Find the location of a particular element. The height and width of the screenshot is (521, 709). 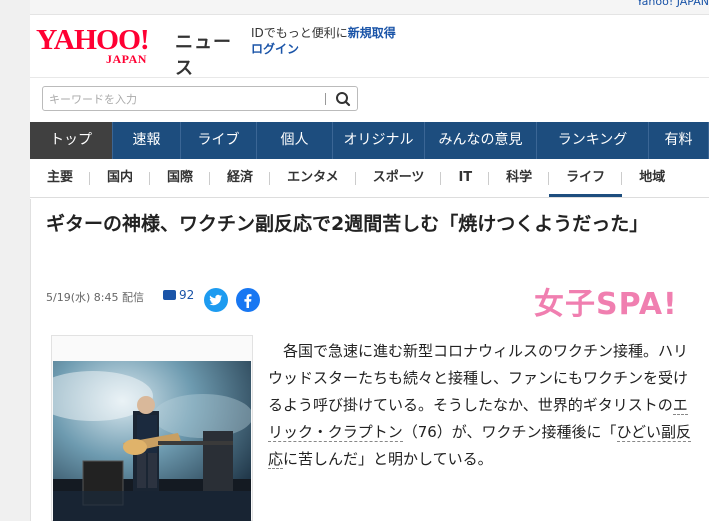

sub-nav-item: 国内 is located at coordinates (120, 178).